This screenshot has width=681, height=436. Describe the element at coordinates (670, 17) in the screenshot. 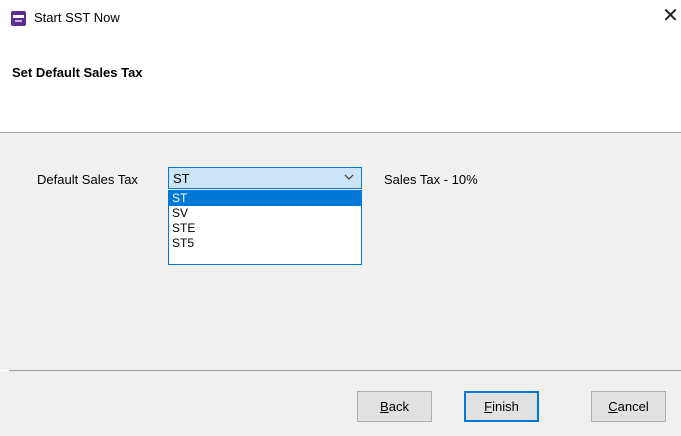

I see `close-icon: ✕` at that location.